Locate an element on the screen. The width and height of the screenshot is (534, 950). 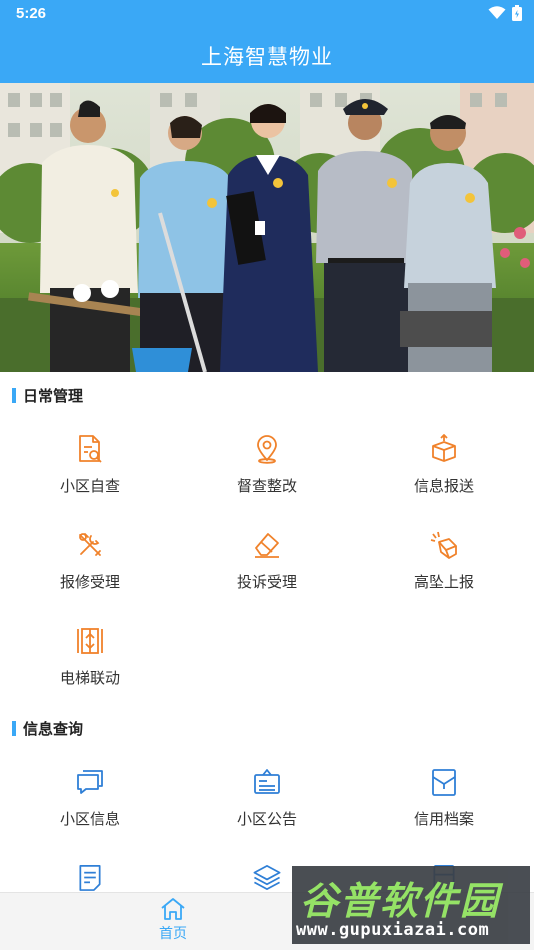
section-title-text: 信息查询 is located at coordinates (53, 729).